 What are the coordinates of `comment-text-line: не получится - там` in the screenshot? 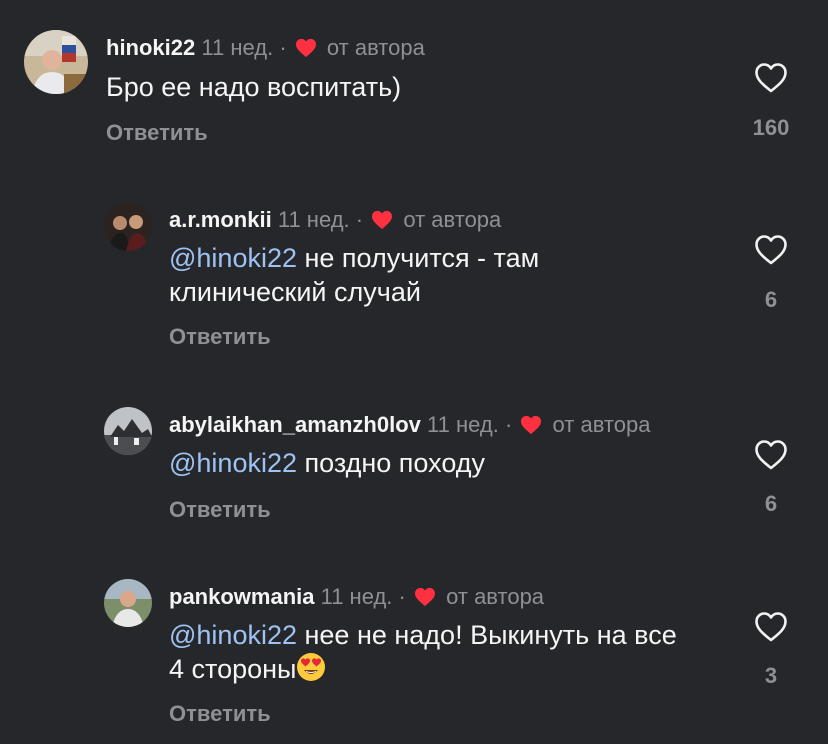 It's located at (418, 258).